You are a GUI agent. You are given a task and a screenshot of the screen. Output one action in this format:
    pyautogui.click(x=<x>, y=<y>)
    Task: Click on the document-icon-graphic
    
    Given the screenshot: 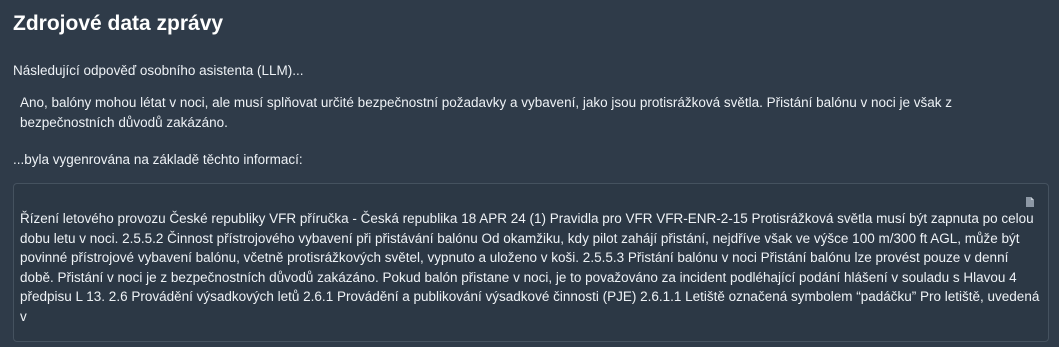 What is the action you would take?
    pyautogui.click(x=1030, y=202)
    